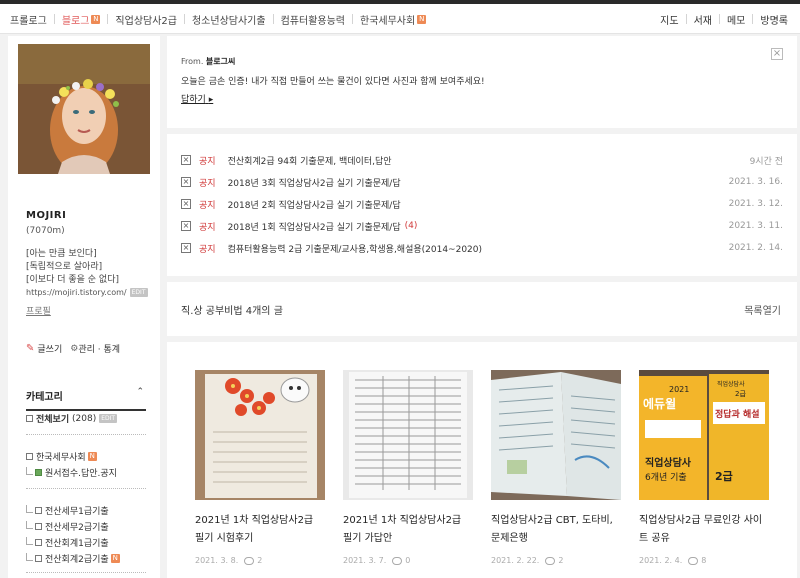 The image size is (800, 578). I want to click on map-link: 지도, so click(669, 19).